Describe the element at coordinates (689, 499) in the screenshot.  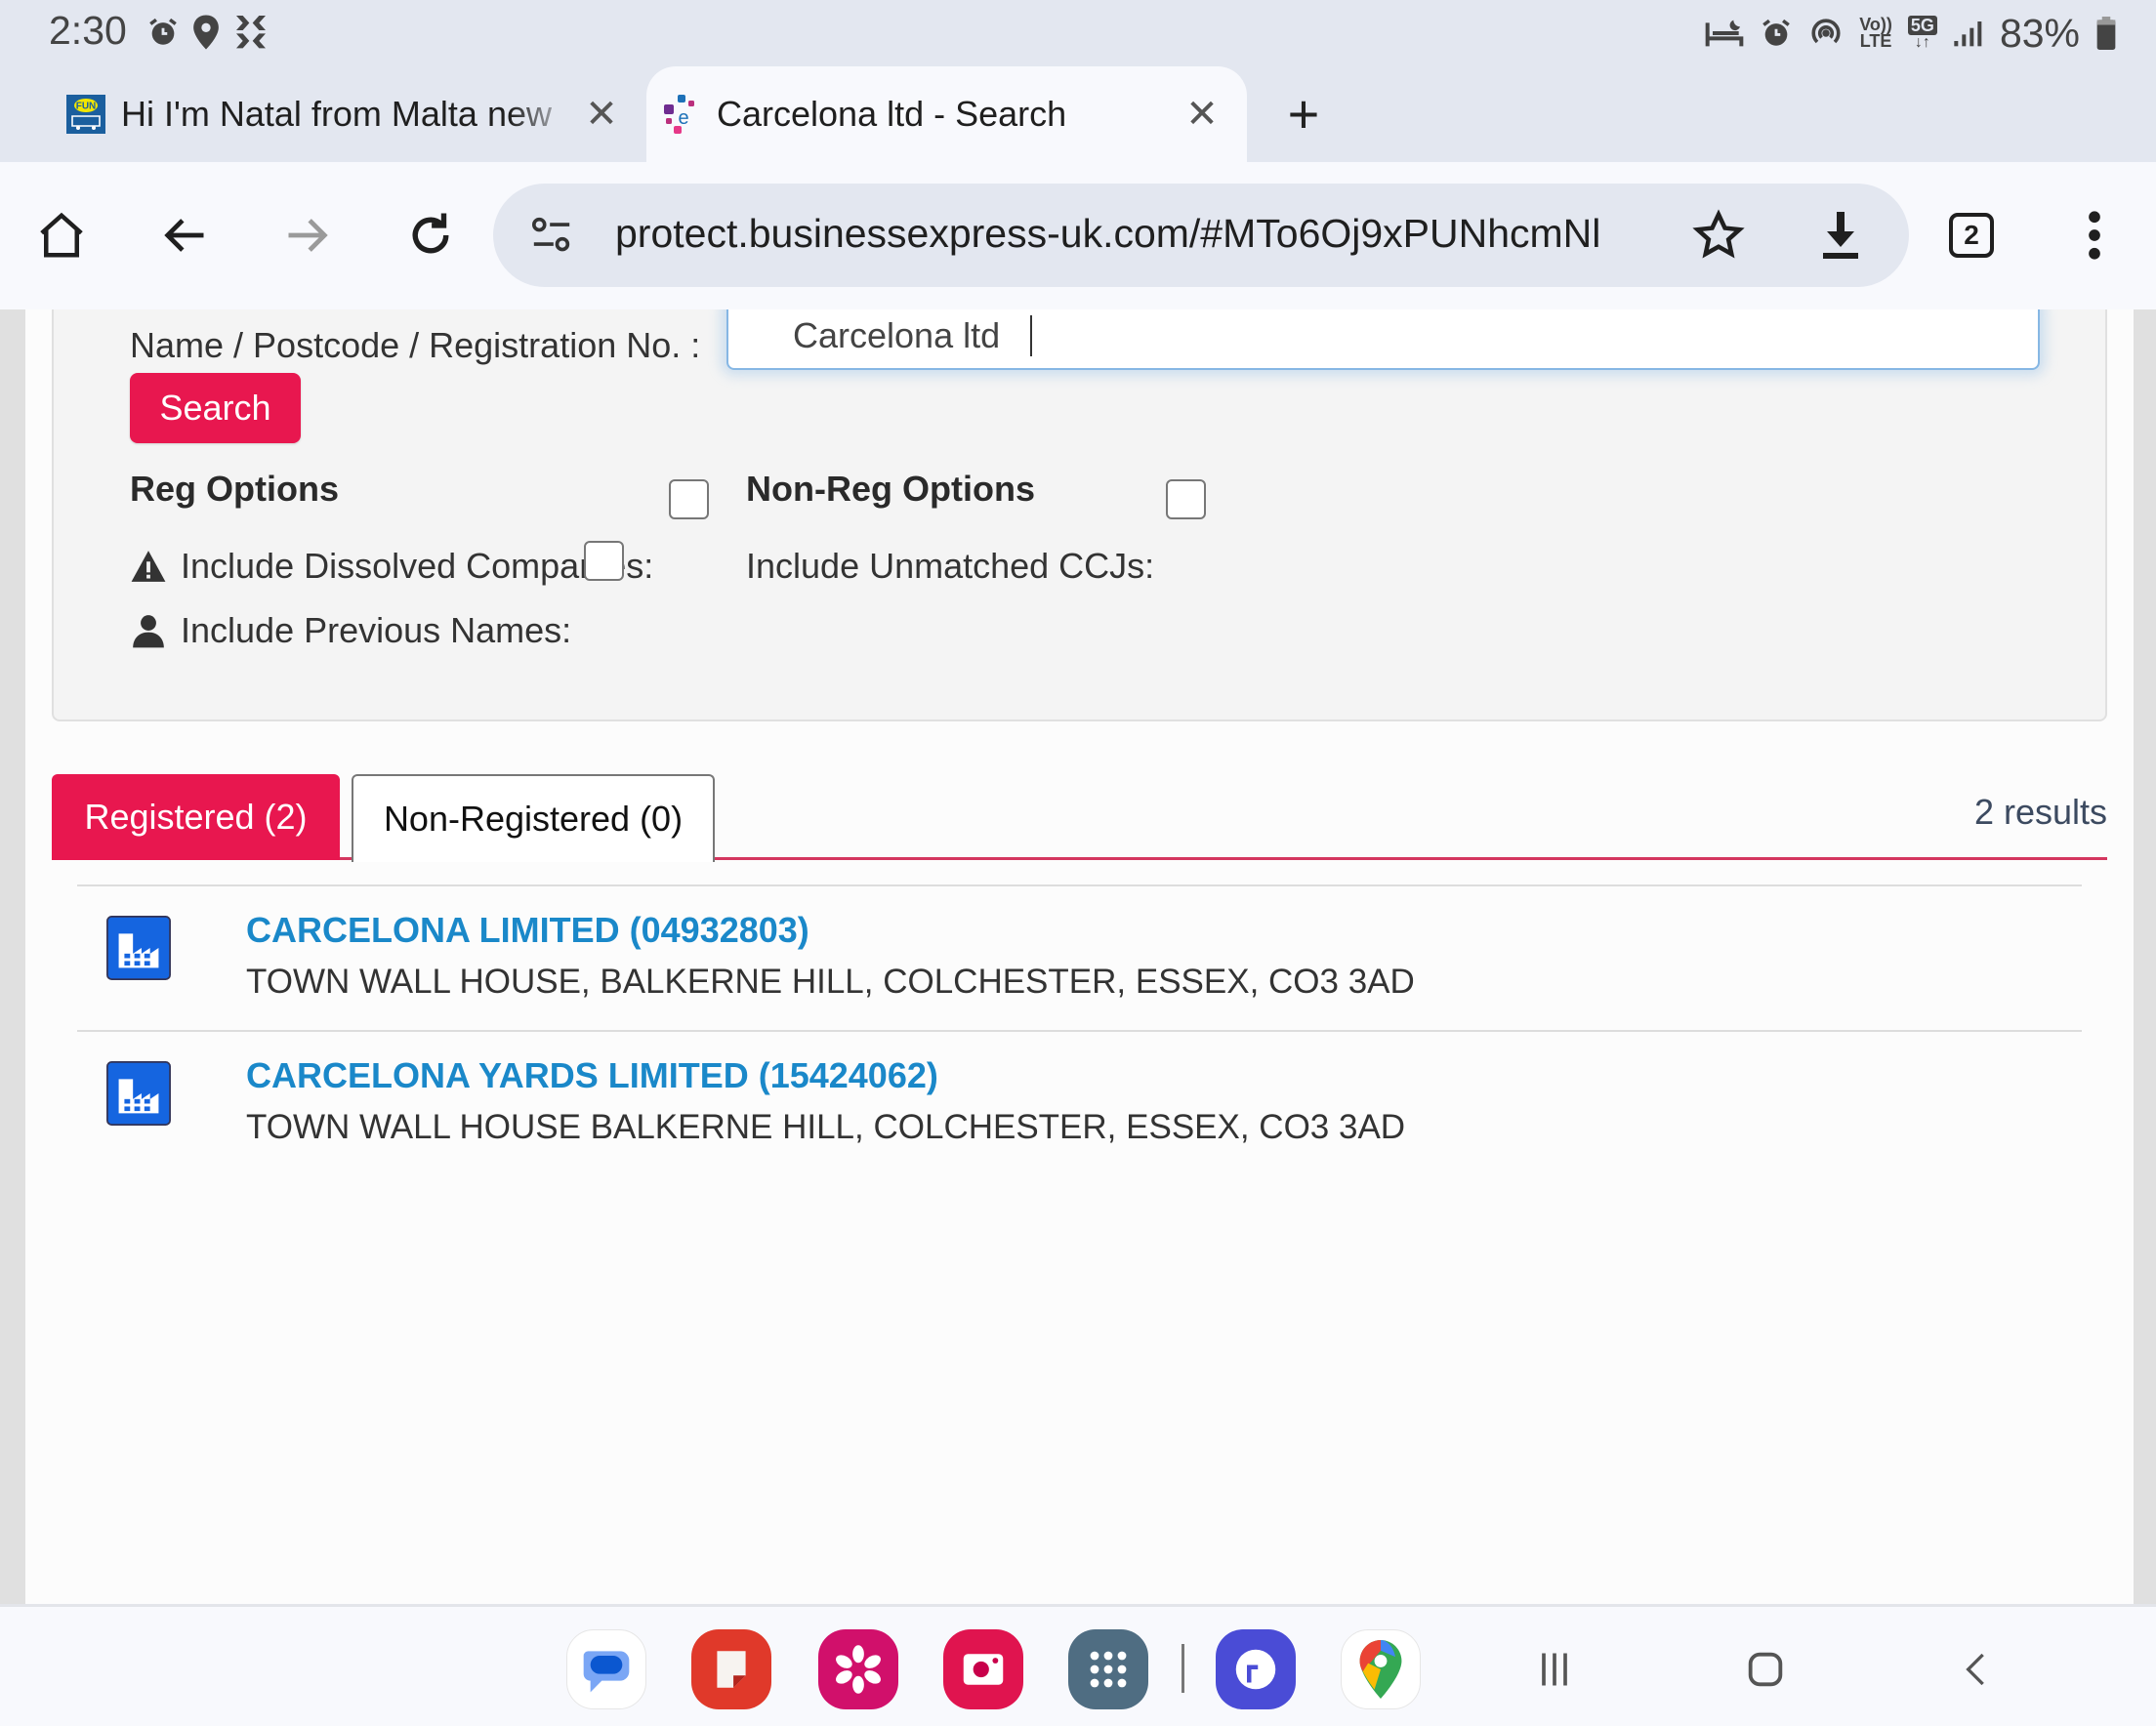
I see `include-dissolved-checkbox` at that location.